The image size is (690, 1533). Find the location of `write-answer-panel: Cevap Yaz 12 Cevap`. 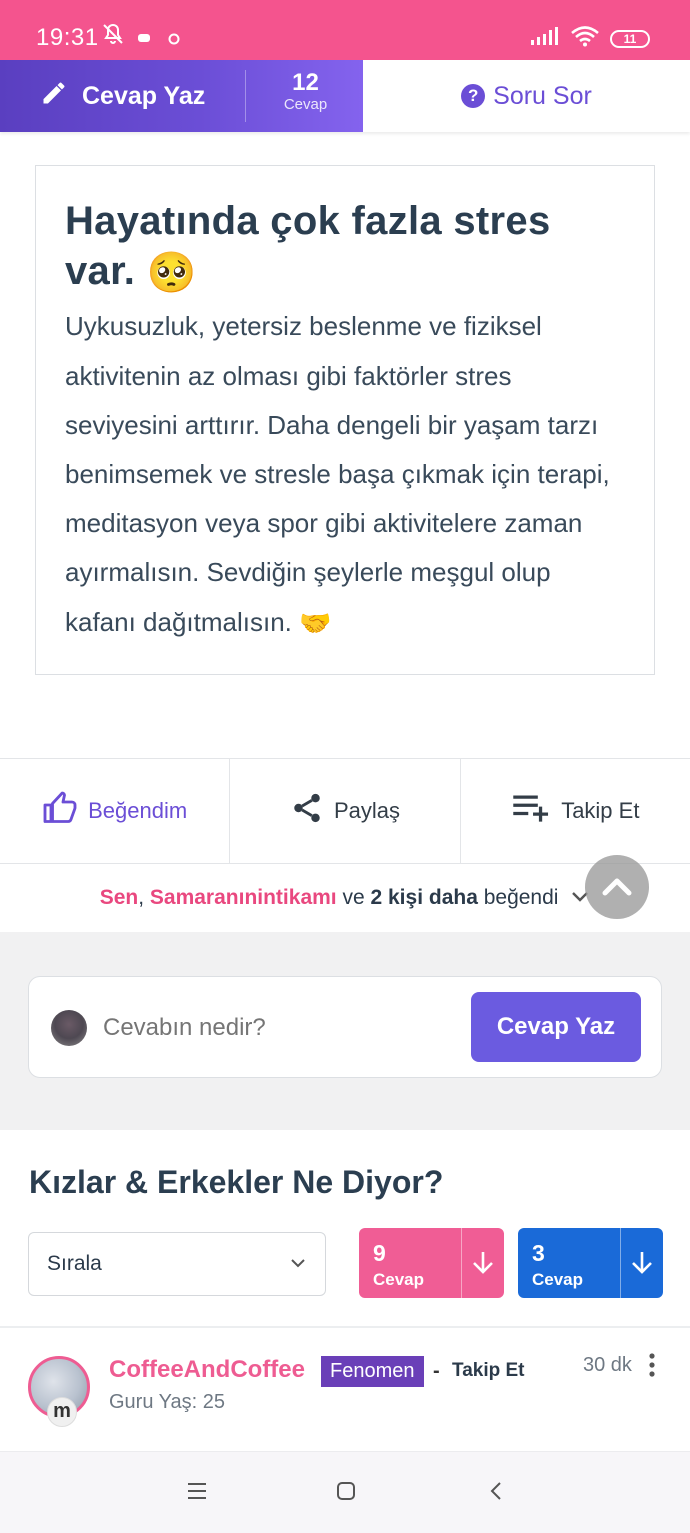

write-answer-panel: Cevap Yaz 12 Cevap is located at coordinates (181, 96).